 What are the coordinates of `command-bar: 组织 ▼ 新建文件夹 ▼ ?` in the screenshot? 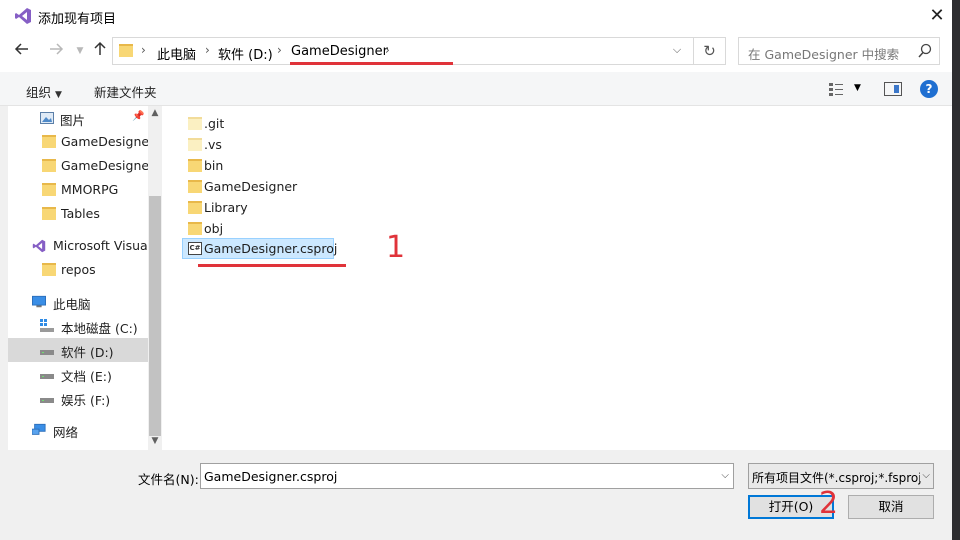 It's located at (476, 89).